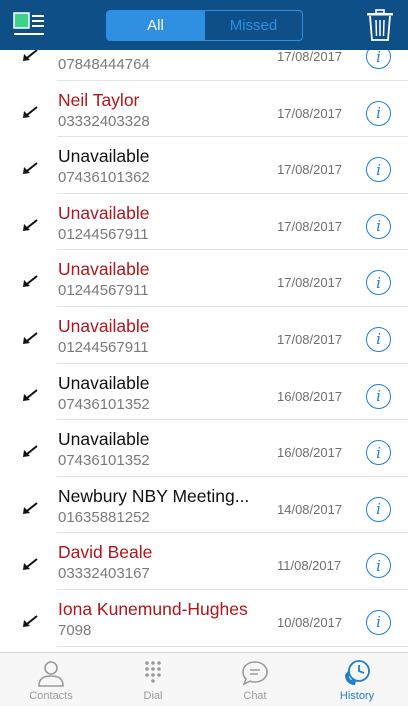 The width and height of the screenshot is (408, 706). I want to click on caller-name: Iona Kunemund-Hughes, so click(153, 608).